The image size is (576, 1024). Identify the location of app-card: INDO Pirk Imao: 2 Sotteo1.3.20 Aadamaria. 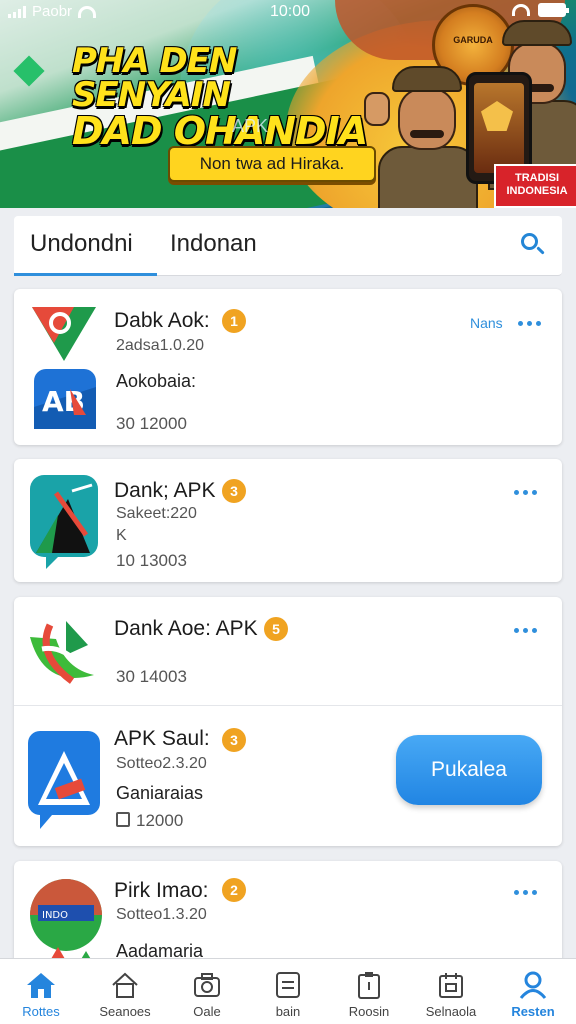
(288, 916).